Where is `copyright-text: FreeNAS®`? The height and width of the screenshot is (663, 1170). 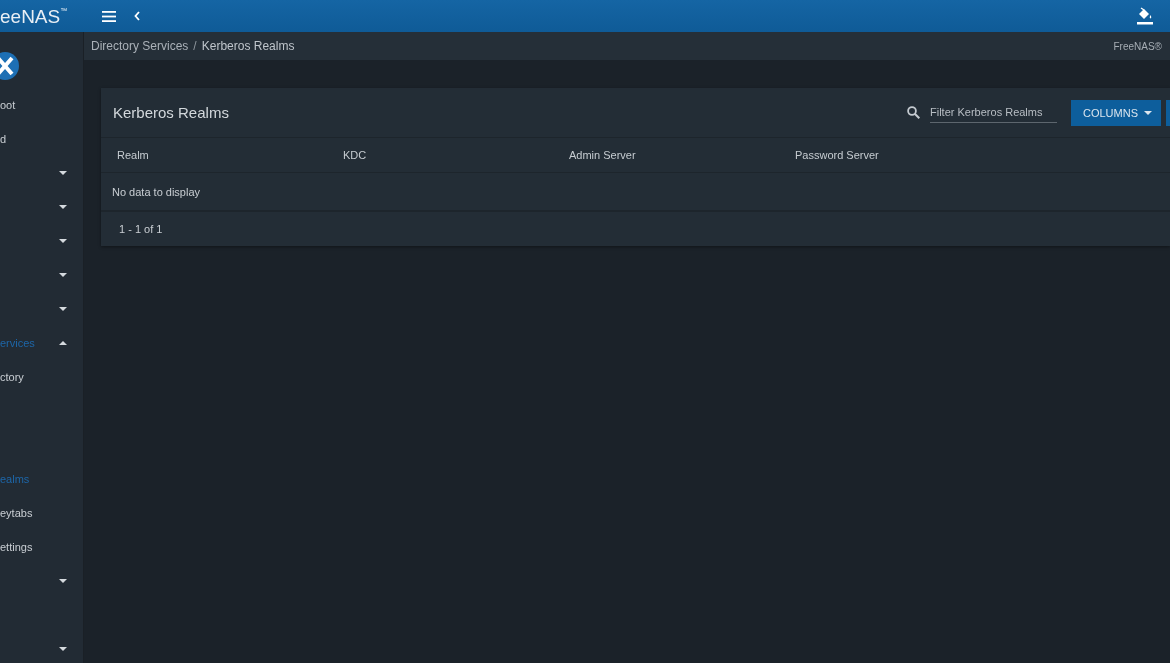
copyright-text: FreeNAS® is located at coordinates (1137, 46).